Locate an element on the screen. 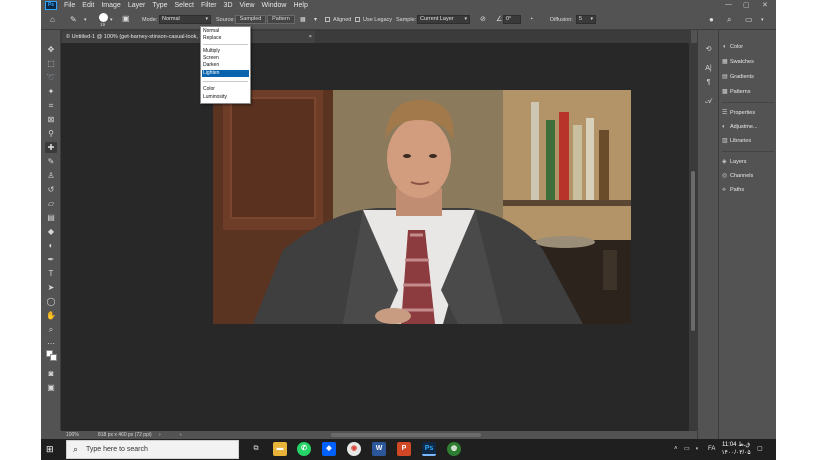 This screenshot has height=460, width=818. hand-tool-icon: ✋ is located at coordinates (51, 315).